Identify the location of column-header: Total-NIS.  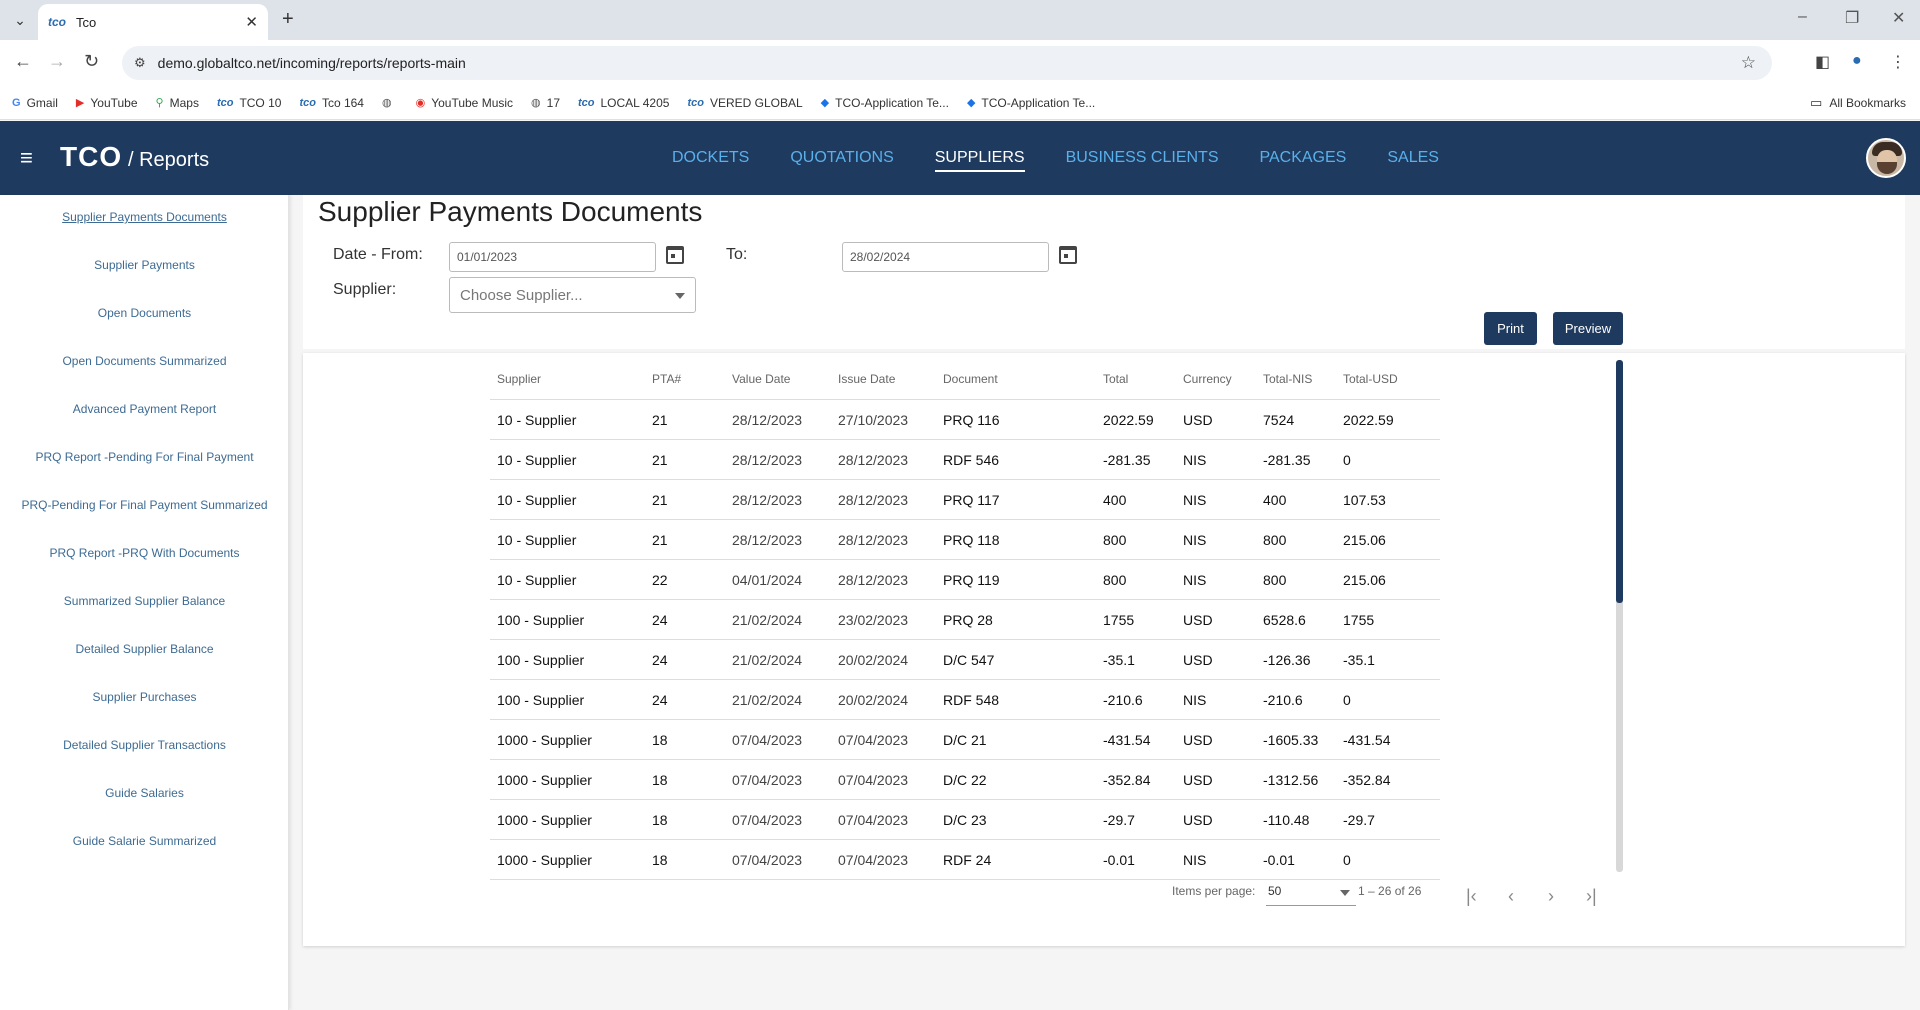
(1303, 379).